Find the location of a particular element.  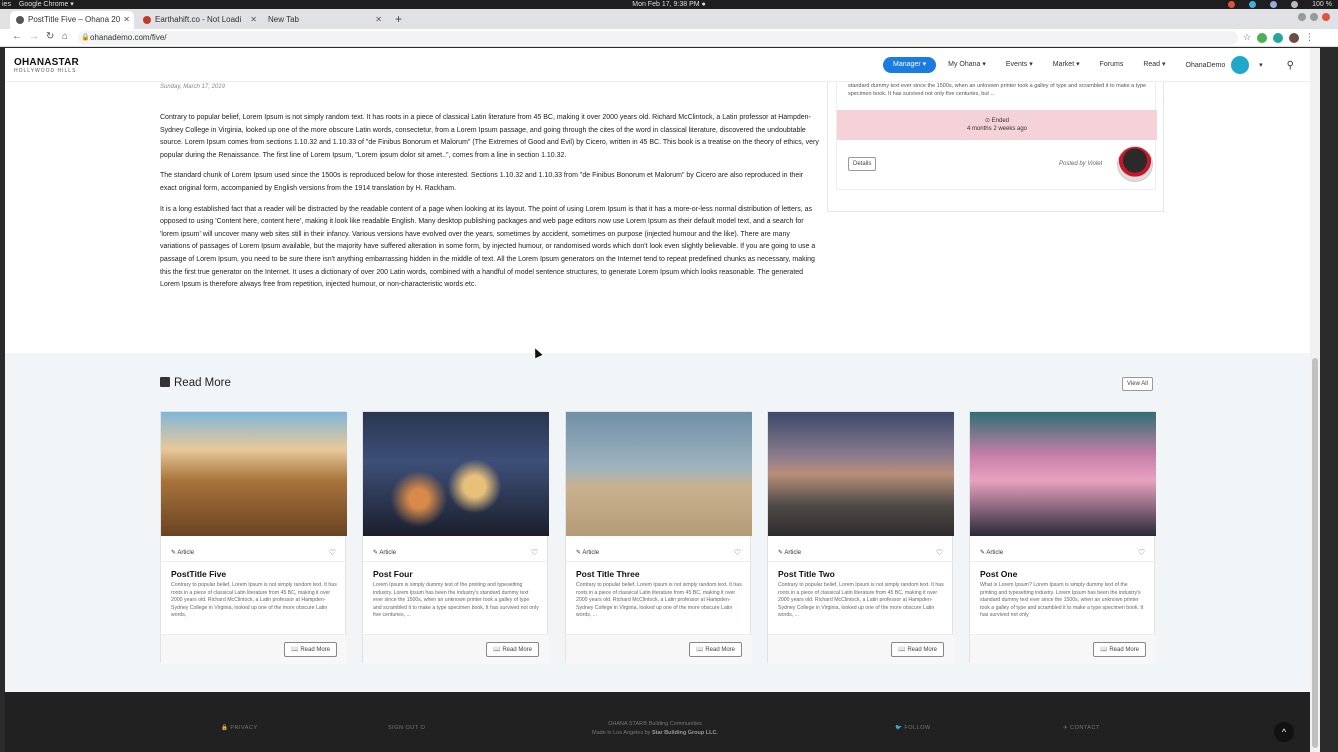

post-title: Post Four is located at coordinates (393, 574).